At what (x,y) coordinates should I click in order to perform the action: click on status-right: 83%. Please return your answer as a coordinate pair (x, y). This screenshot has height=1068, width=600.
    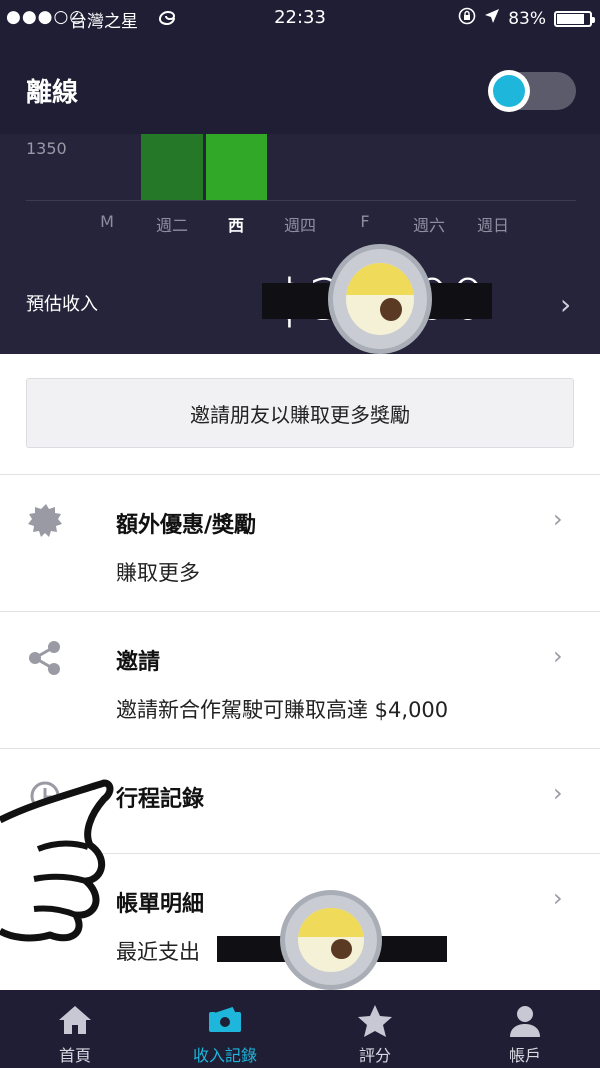
    Looking at the image, I should click on (526, 18).